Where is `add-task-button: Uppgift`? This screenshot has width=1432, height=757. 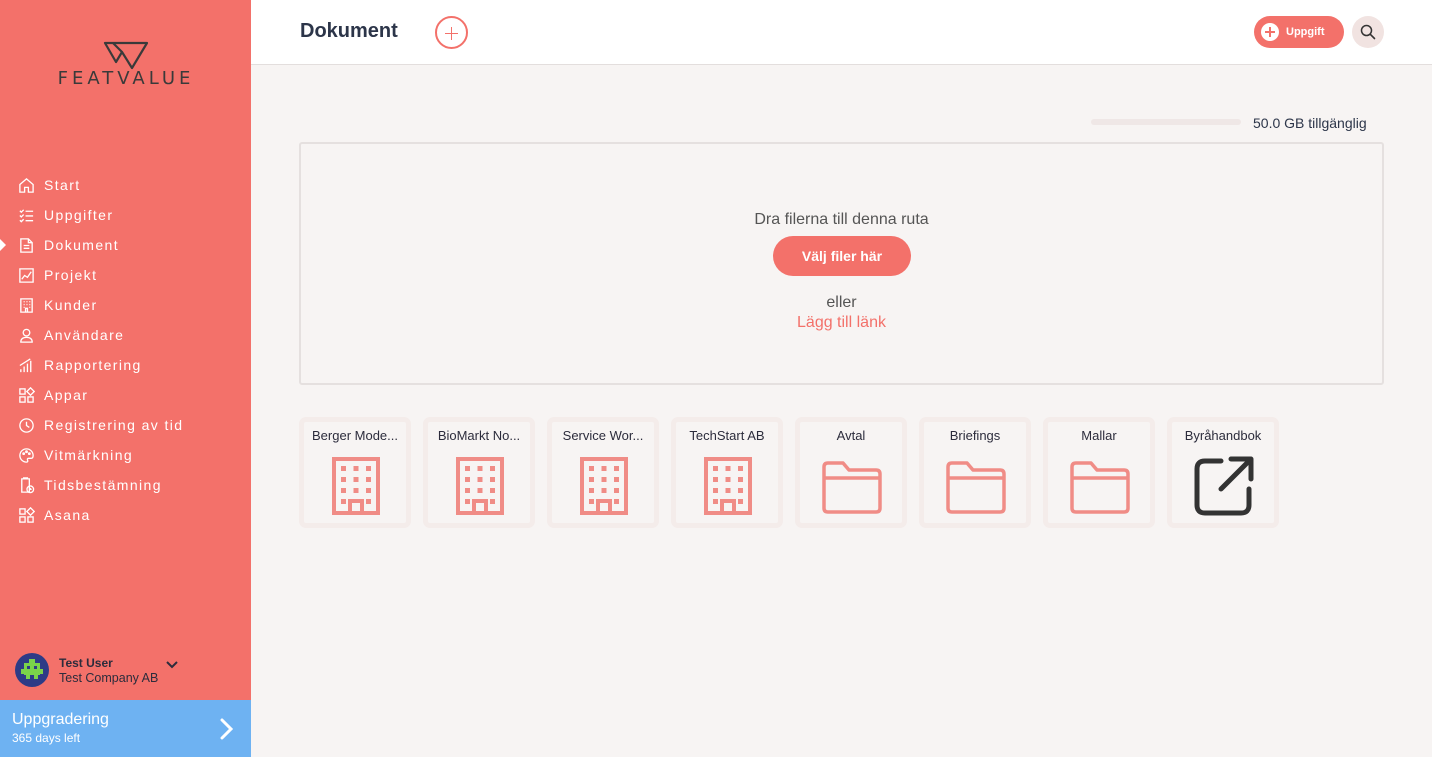 add-task-button: Uppgift is located at coordinates (1299, 32).